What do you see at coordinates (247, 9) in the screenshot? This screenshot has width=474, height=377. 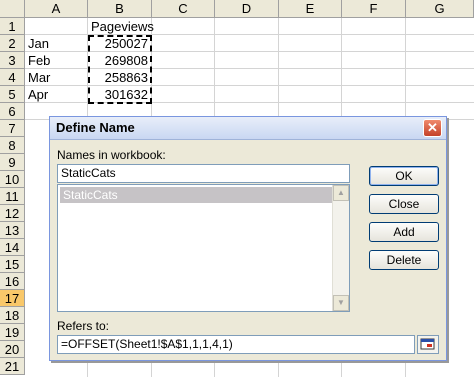 I see `column-header-d: D` at bounding box center [247, 9].